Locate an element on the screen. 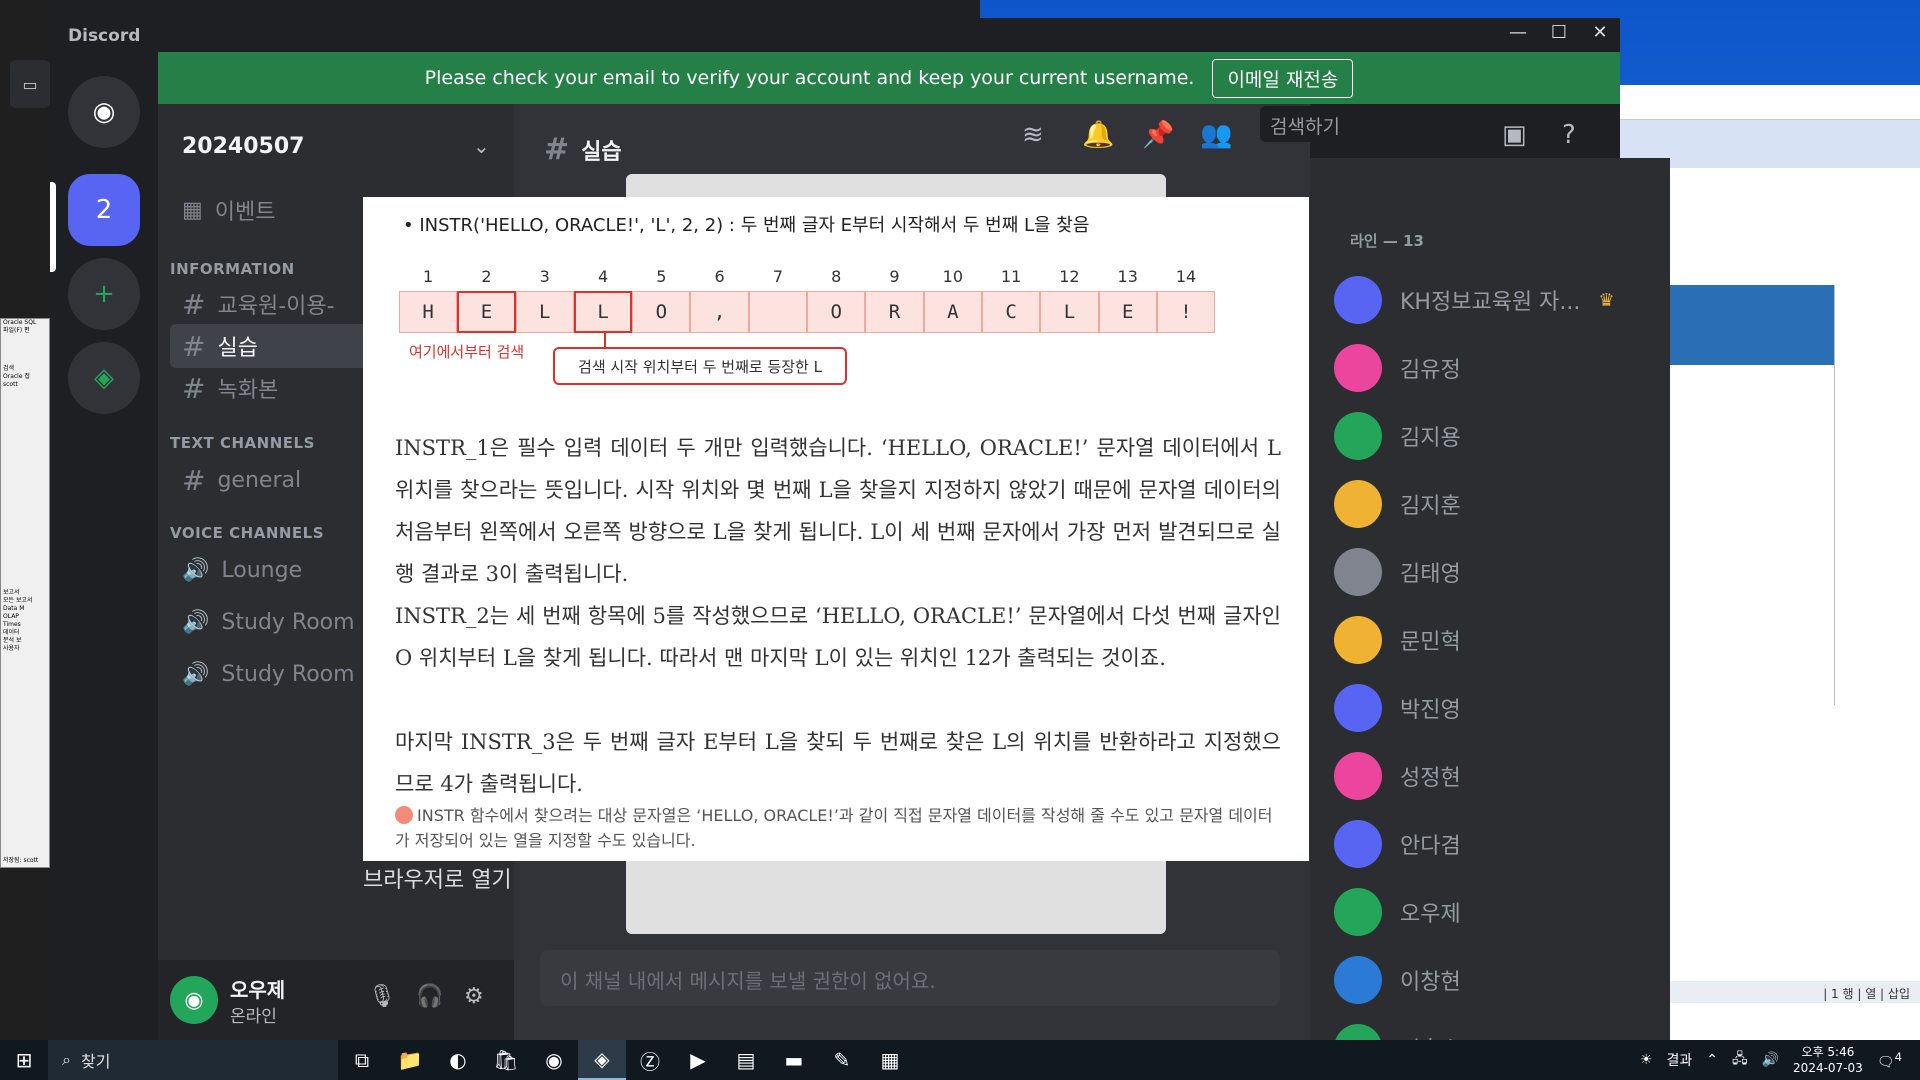 The height and width of the screenshot is (1080, 1920). member-item: 오우제 is located at coordinates (1494, 912).